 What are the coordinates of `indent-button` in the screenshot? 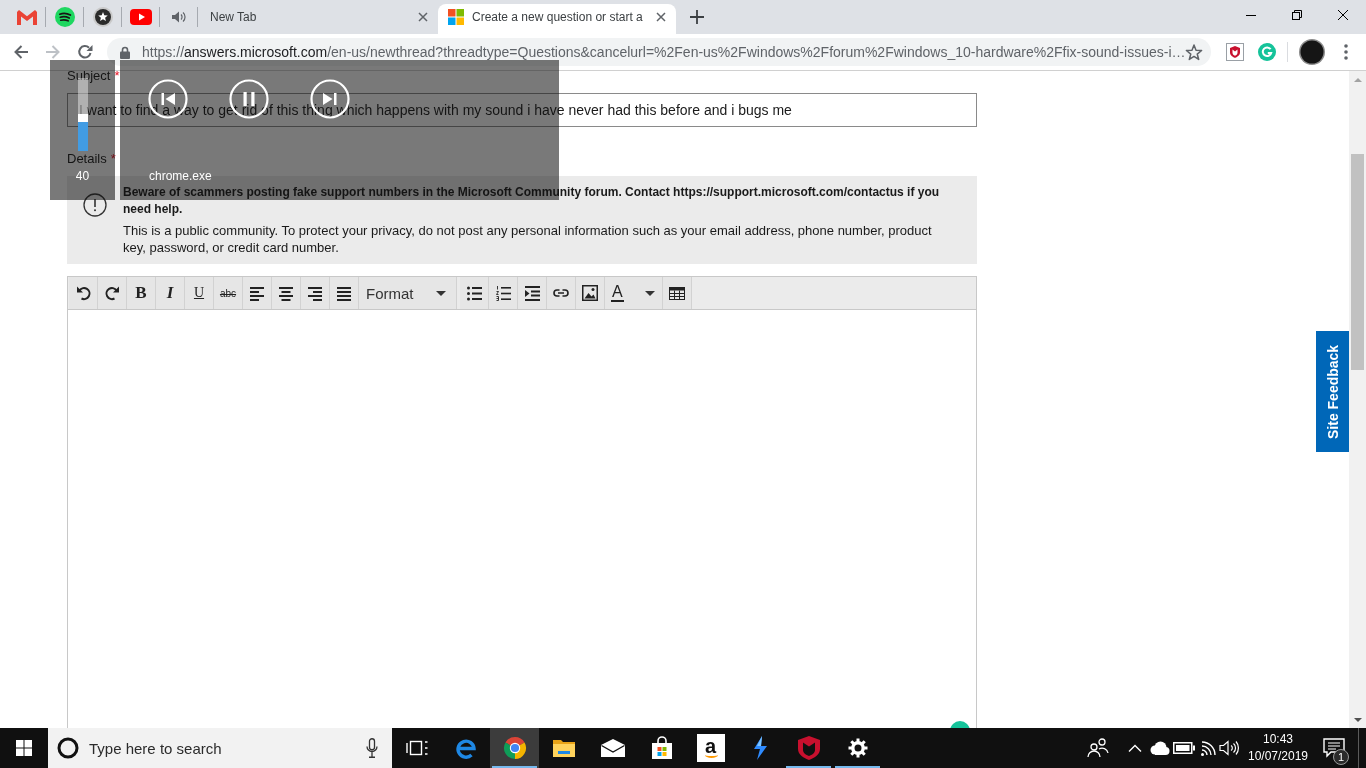 It's located at (532, 293).